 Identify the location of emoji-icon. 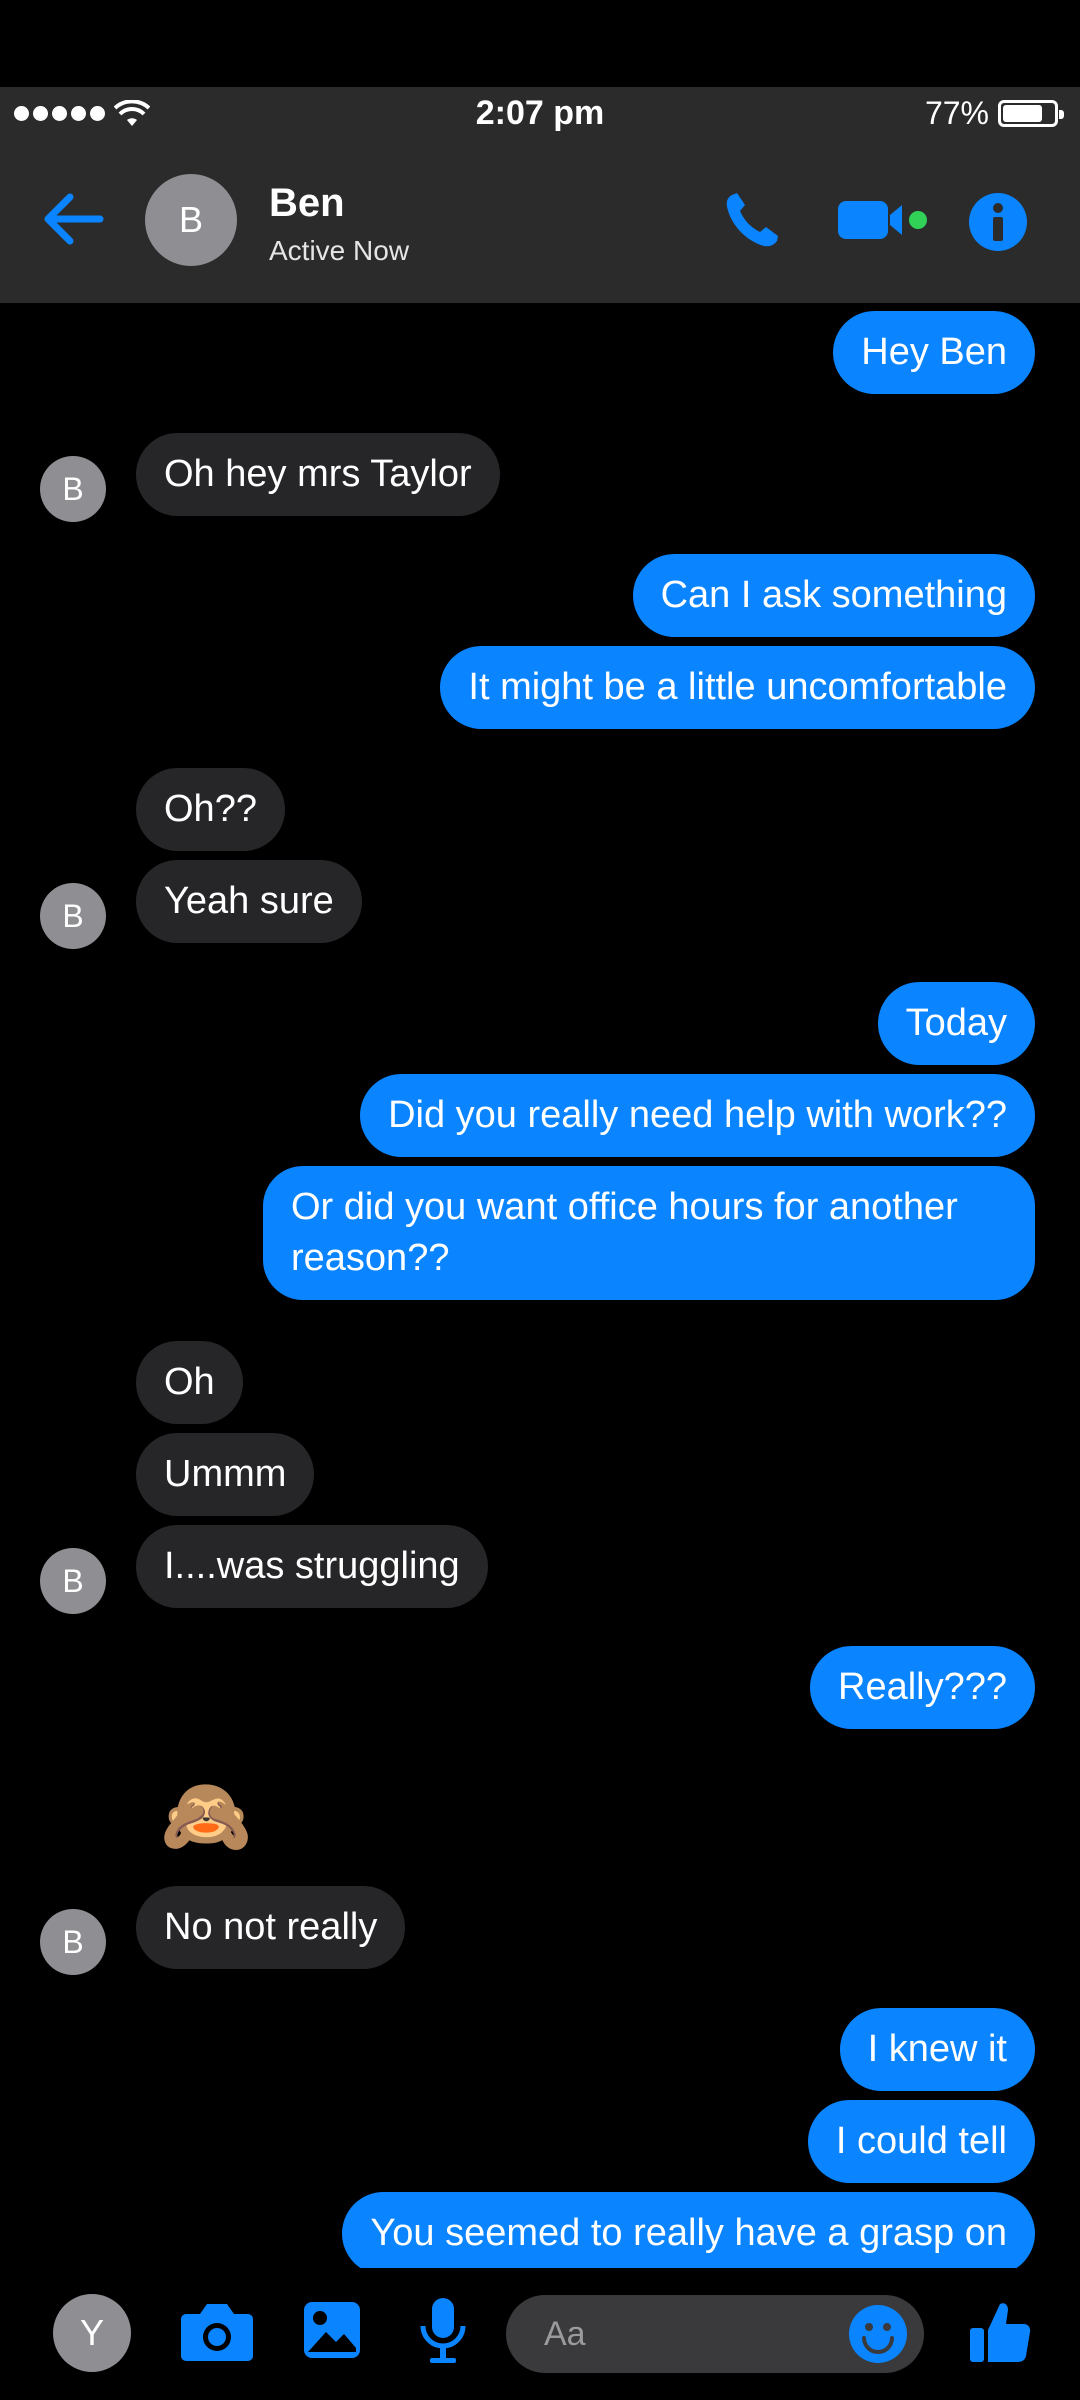
(878, 2334).